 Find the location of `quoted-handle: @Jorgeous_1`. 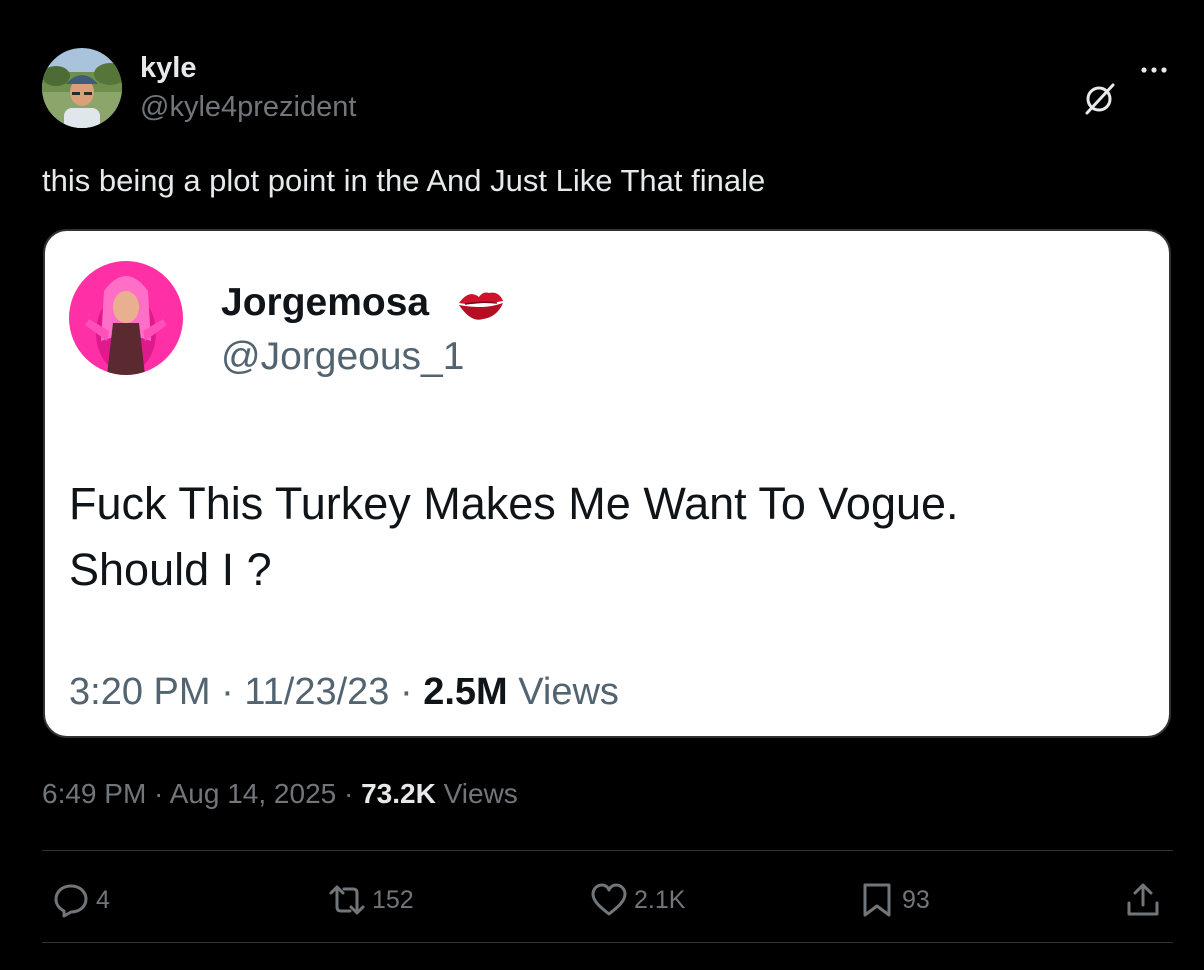

quoted-handle: @Jorgeous_1 is located at coordinates (342, 357).